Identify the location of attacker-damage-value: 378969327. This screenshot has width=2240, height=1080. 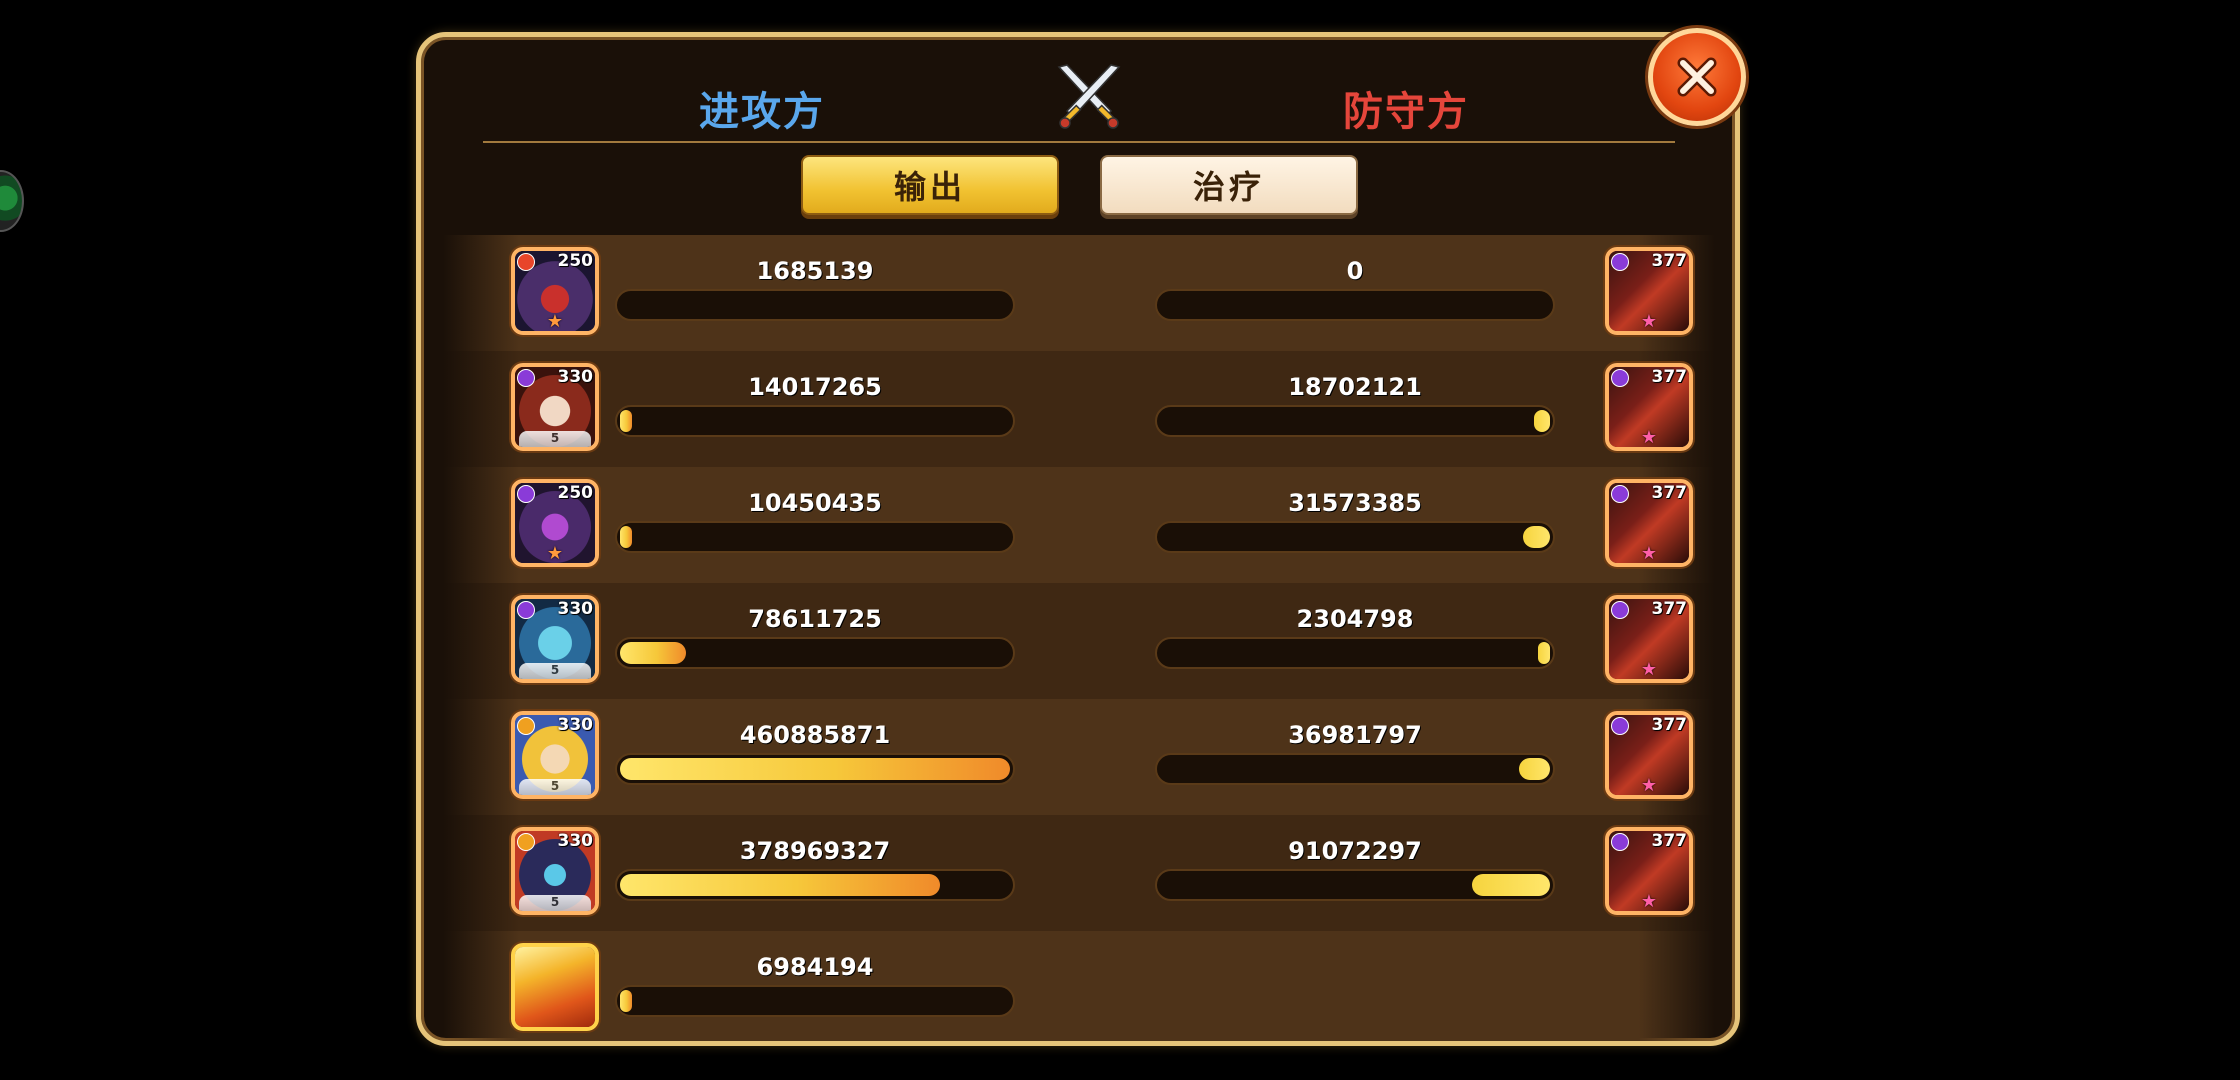
(815, 851).